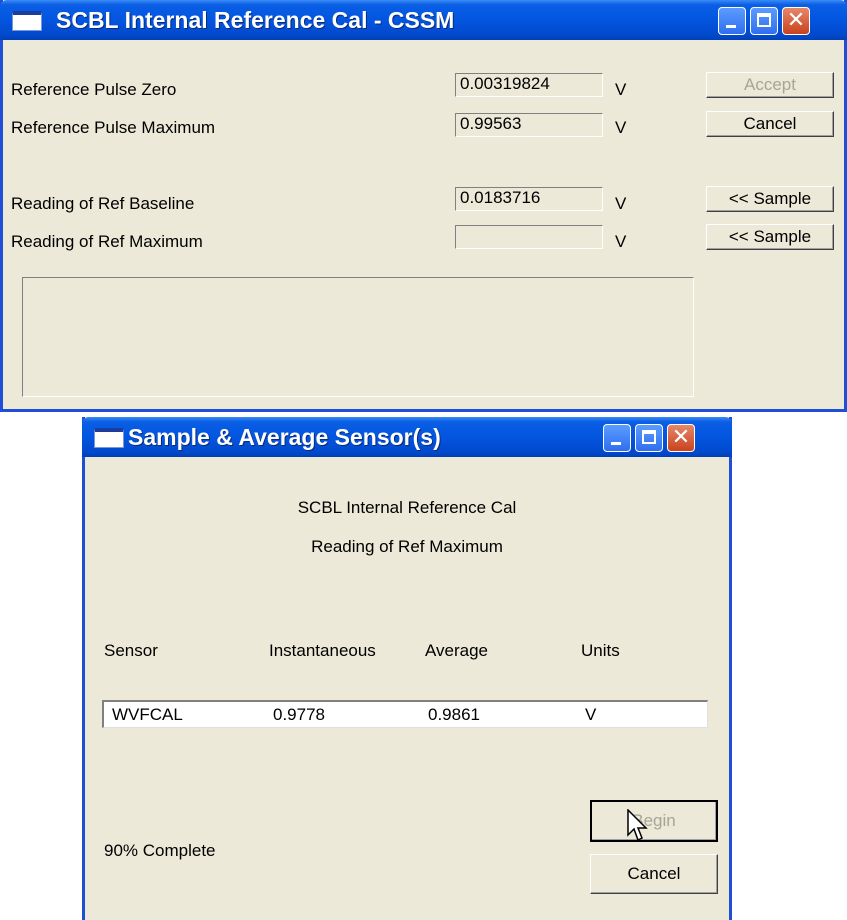 The image size is (847, 920). Describe the element at coordinates (457, 650) in the screenshot. I see `column-header-average: Average` at that location.